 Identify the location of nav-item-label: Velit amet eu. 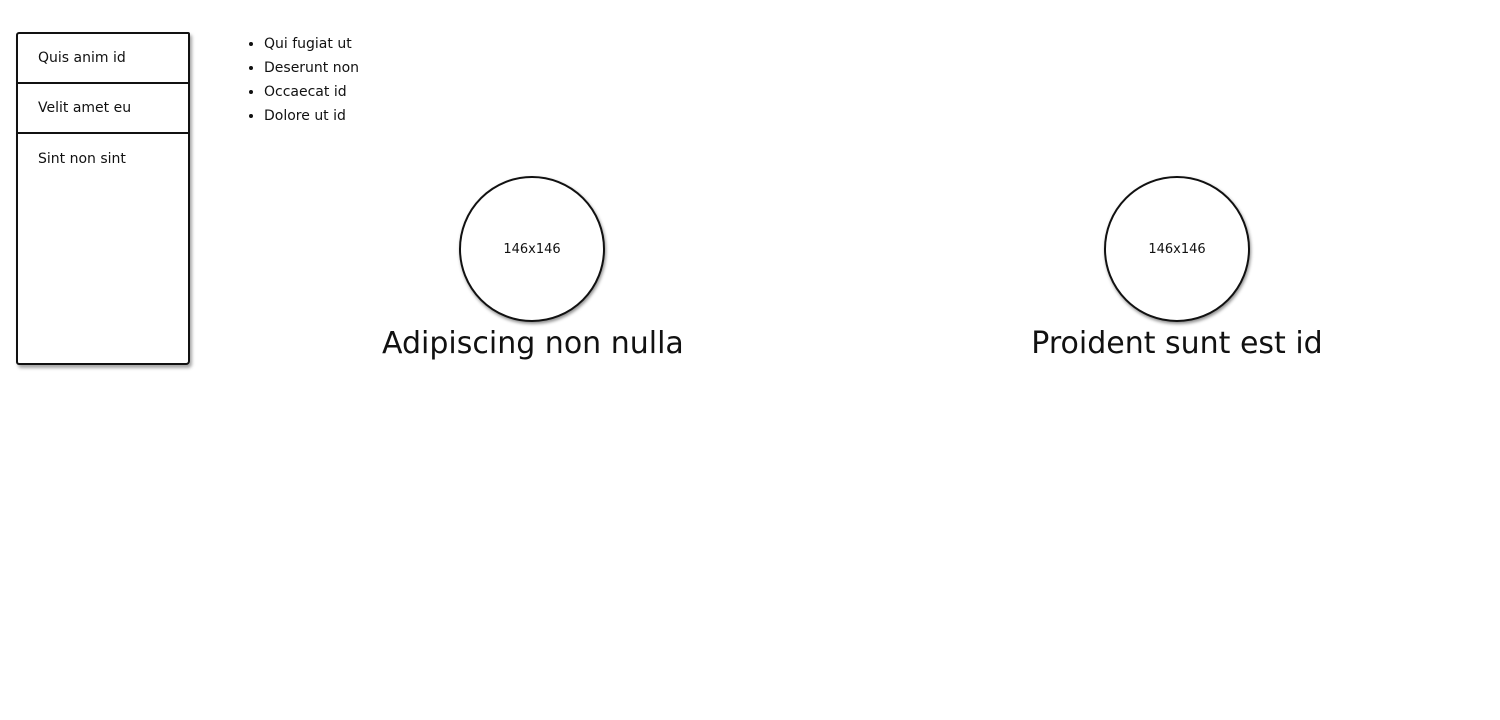
(85, 108).